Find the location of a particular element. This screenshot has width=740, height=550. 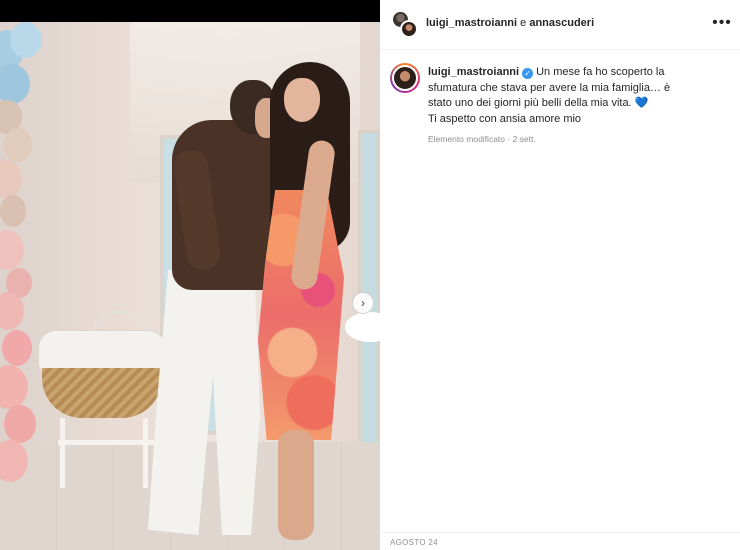

header-user-secondary: annascuderi is located at coordinates (561, 23).